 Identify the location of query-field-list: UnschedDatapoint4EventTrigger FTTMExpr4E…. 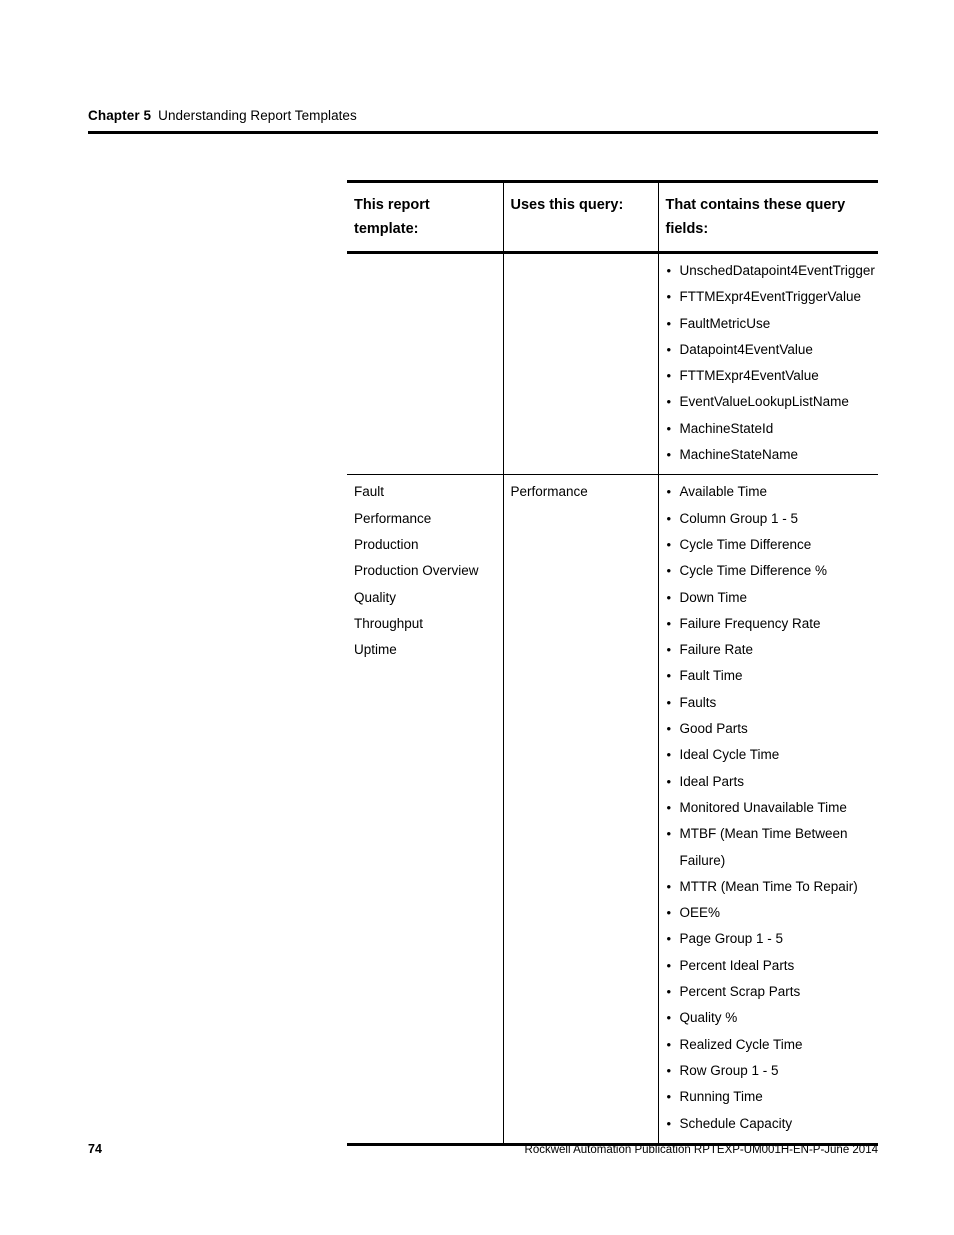
(770, 363).